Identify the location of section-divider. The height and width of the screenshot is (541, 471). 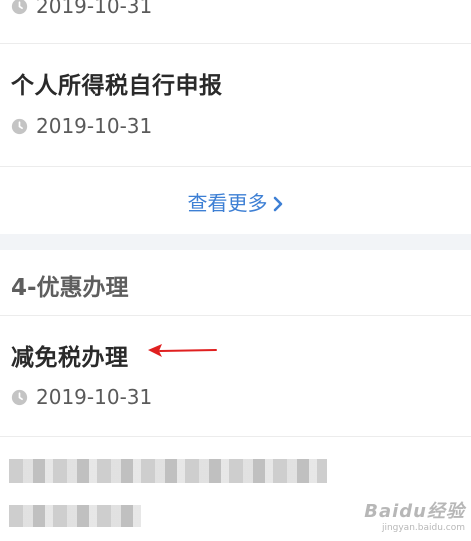
(235, 315).